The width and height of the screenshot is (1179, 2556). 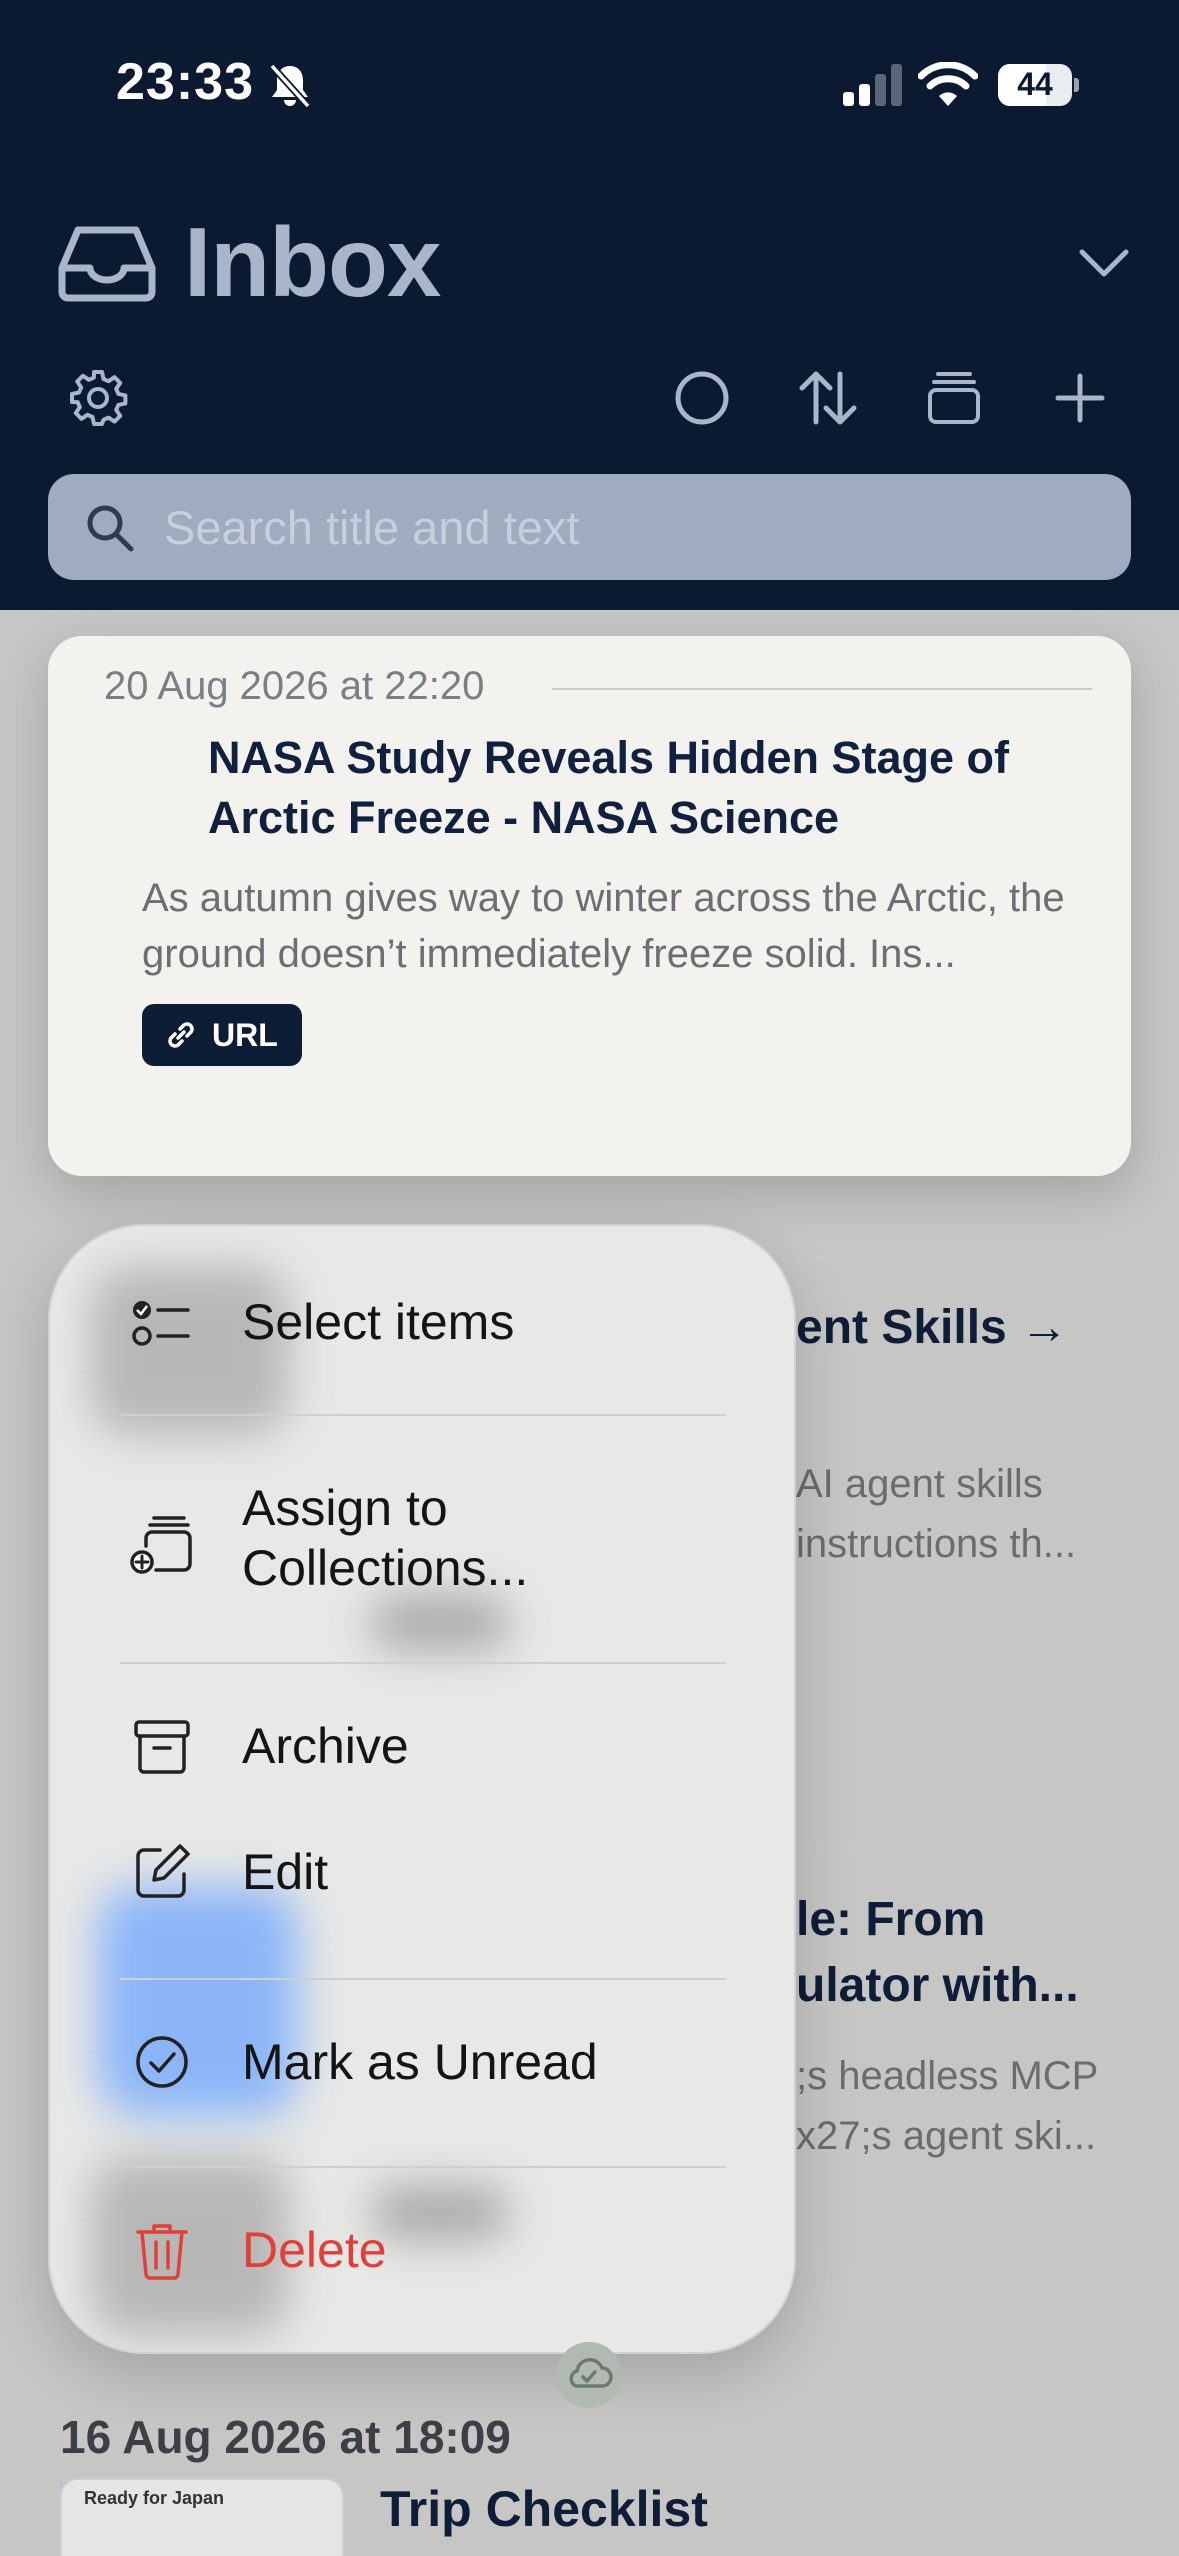 I want to click on sync-badge, so click(x=589, y=2375).